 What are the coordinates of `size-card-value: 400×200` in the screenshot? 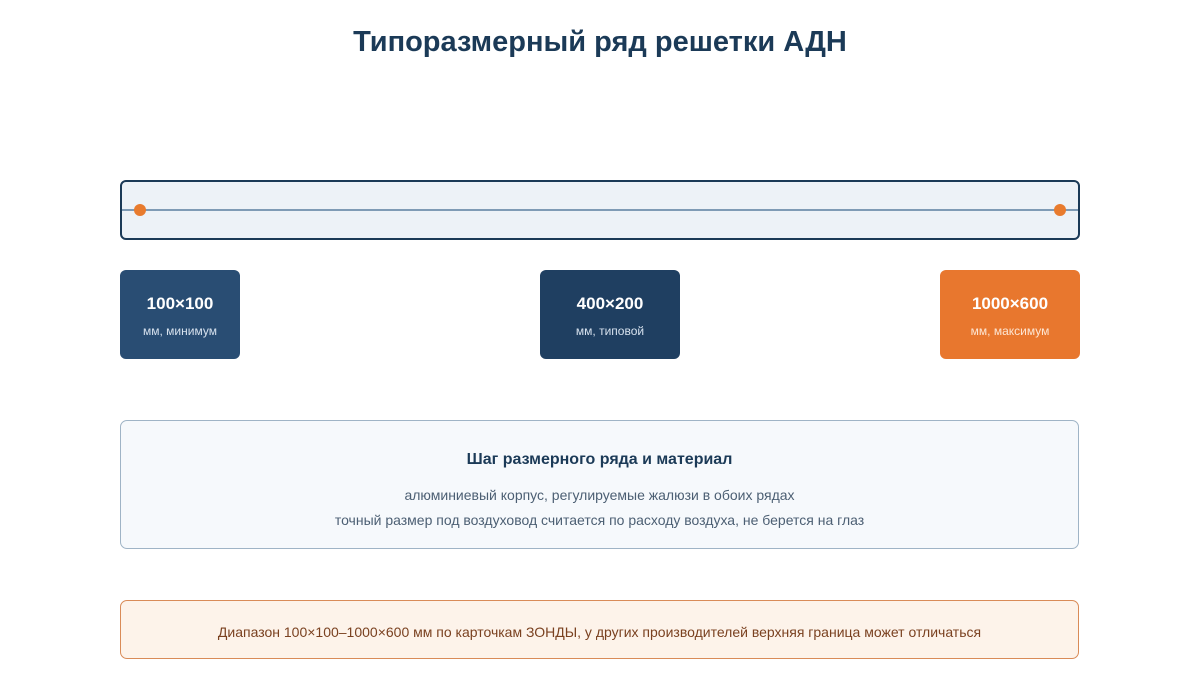 It's located at (610, 303).